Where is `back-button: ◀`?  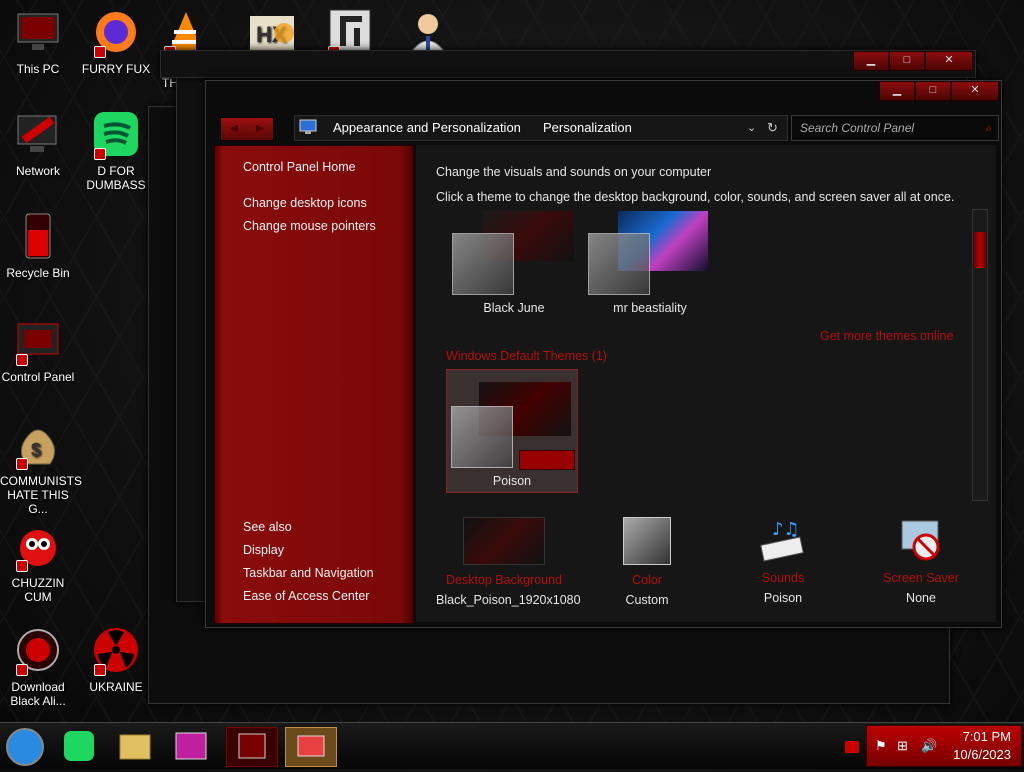 back-button: ◀ is located at coordinates (234, 129).